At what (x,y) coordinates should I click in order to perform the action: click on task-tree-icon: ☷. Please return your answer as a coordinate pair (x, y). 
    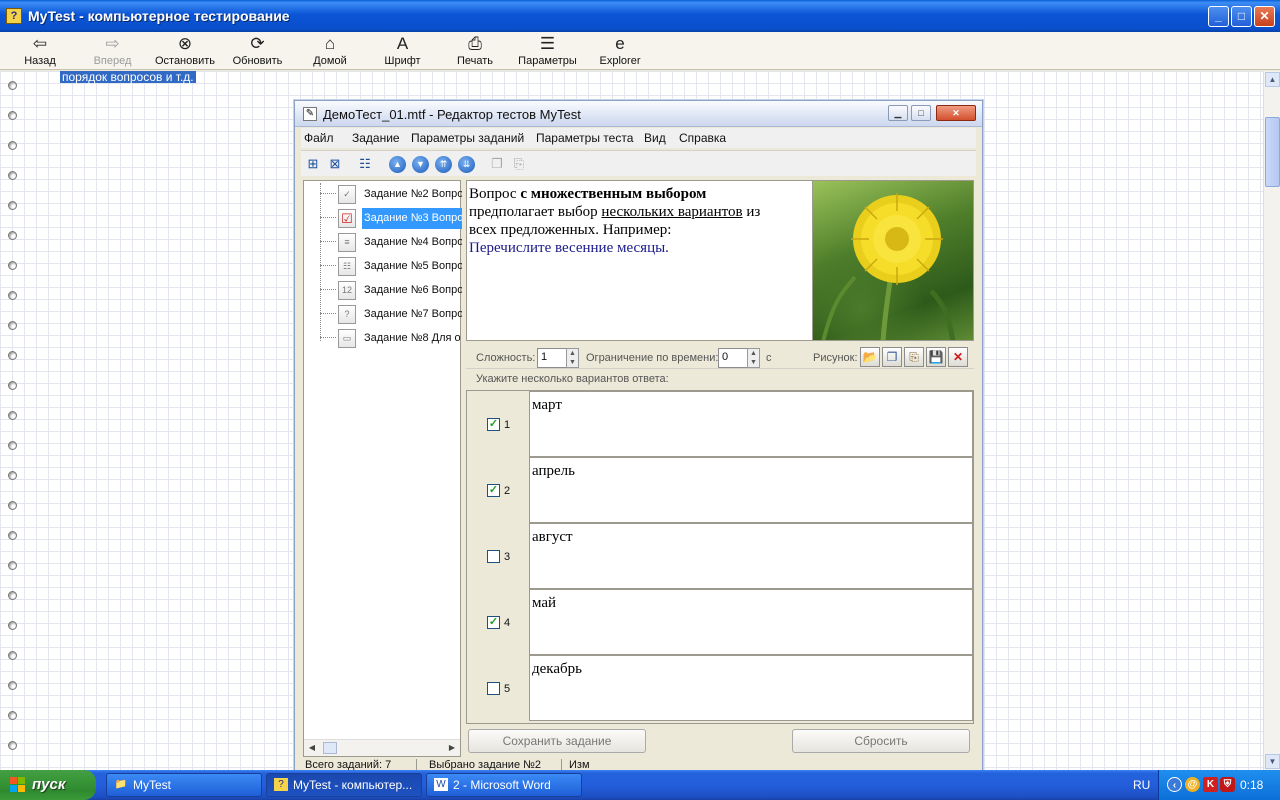
    Looking at the image, I should click on (365, 164).